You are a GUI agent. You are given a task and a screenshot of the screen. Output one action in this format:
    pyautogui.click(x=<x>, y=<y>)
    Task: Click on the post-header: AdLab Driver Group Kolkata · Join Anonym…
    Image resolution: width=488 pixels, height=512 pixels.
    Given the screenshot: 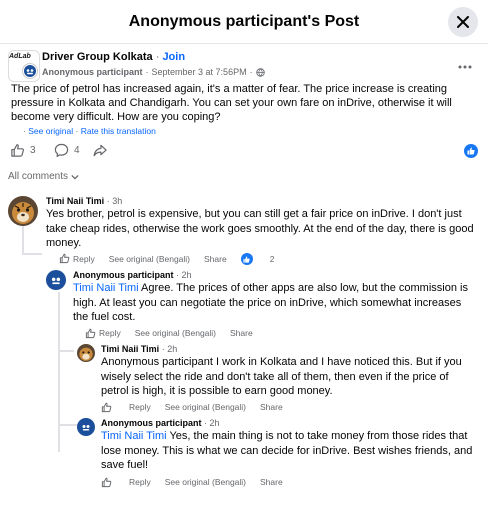 What is the action you would take?
    pyautogui.click(x=244, y=66)
    